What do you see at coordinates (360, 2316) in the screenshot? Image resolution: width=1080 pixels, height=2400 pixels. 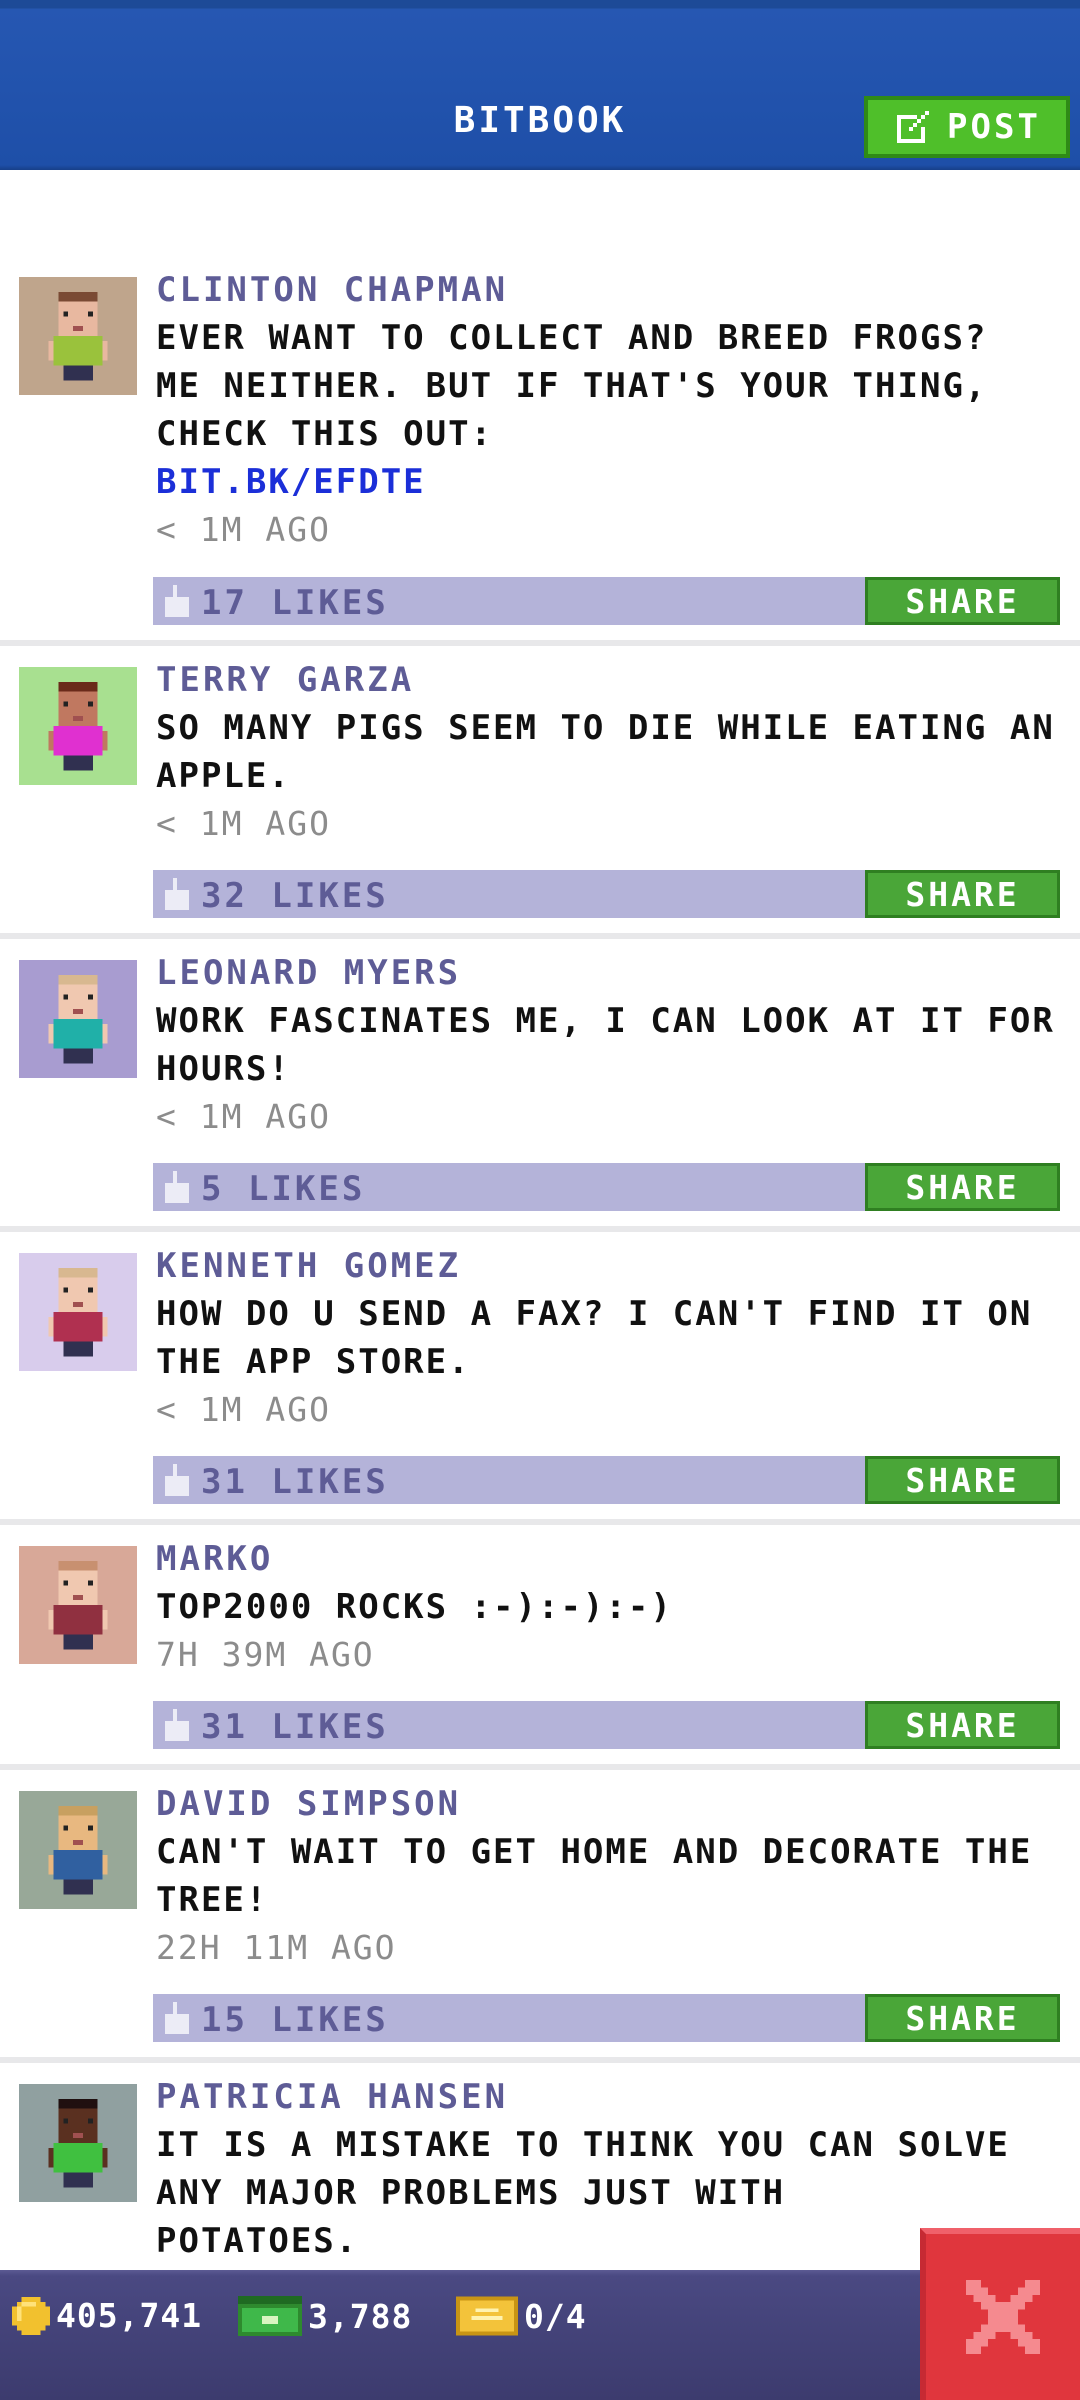 I see `bux-value: 3,788` at bounding box center [360, 2316].